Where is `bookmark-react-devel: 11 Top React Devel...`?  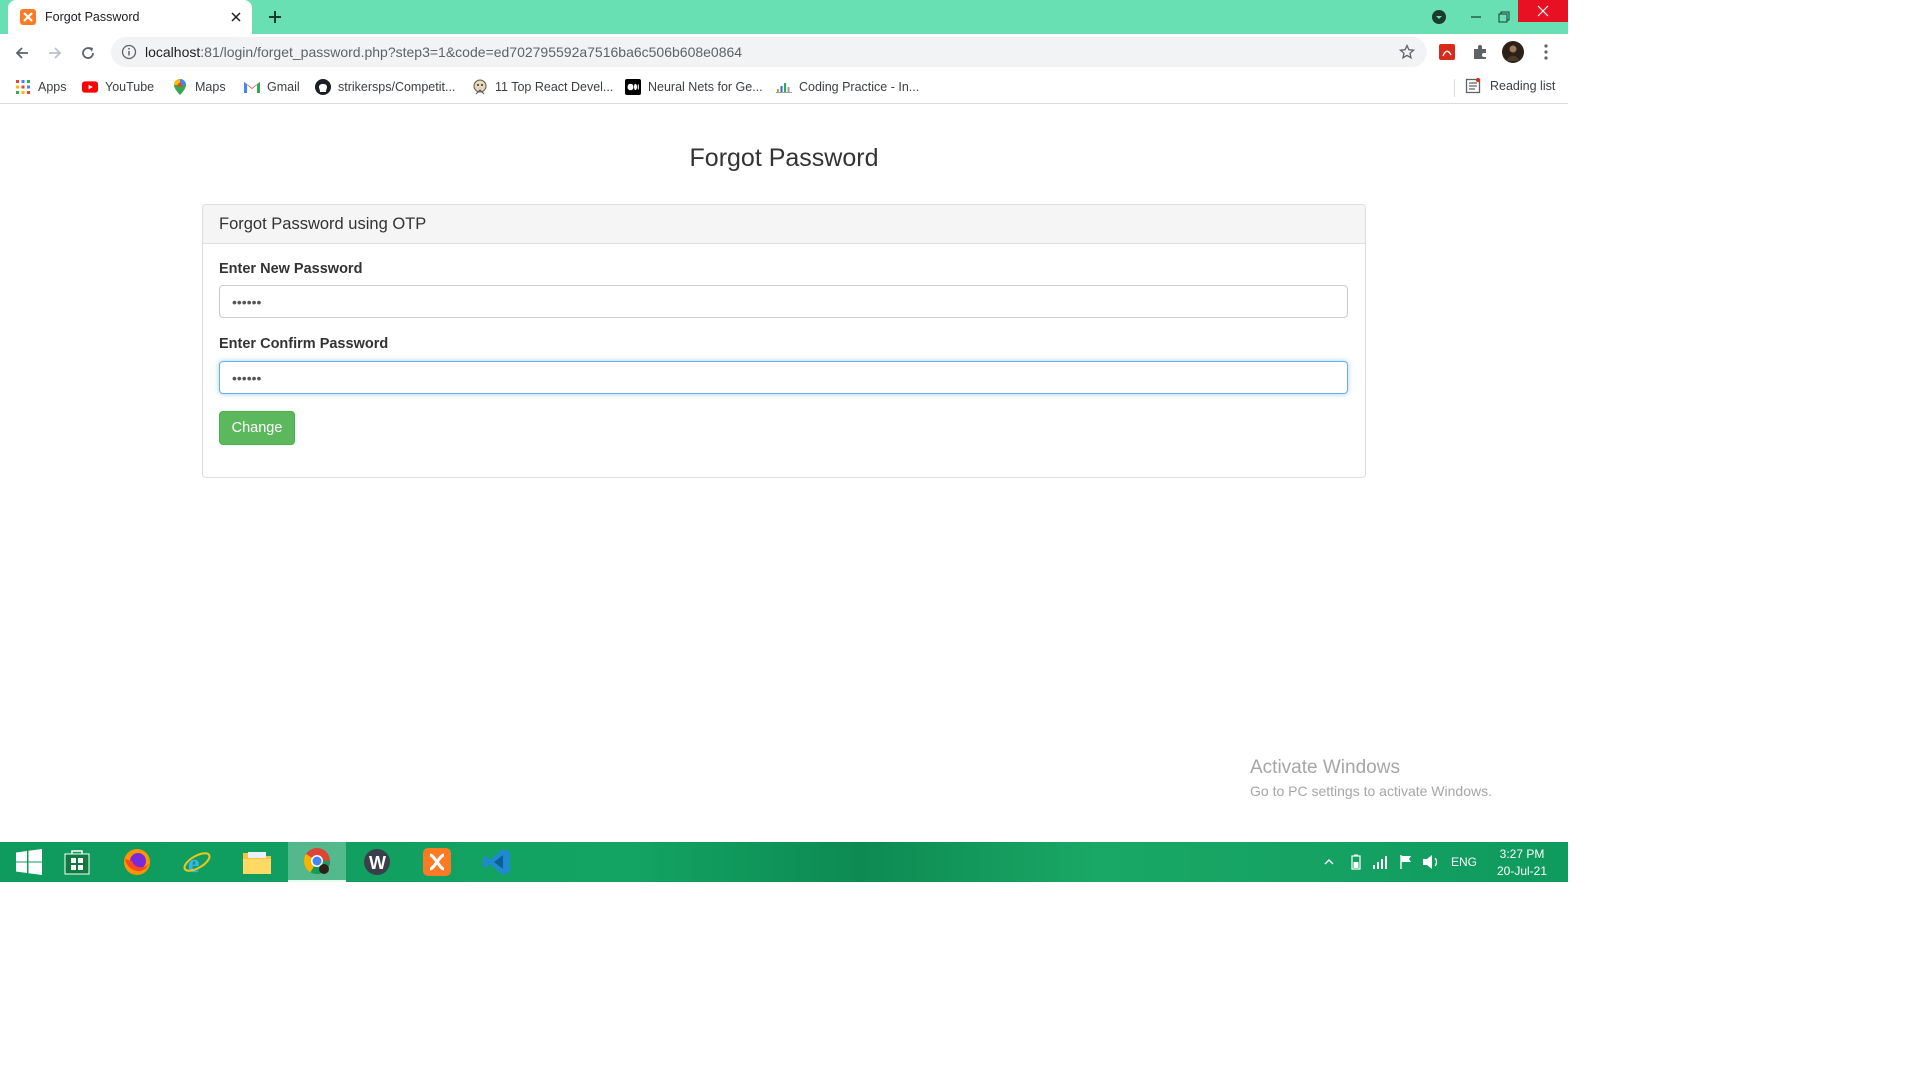 bookmark-react-devel: 11 Top React Devel... is located at coordinates (542, 87).